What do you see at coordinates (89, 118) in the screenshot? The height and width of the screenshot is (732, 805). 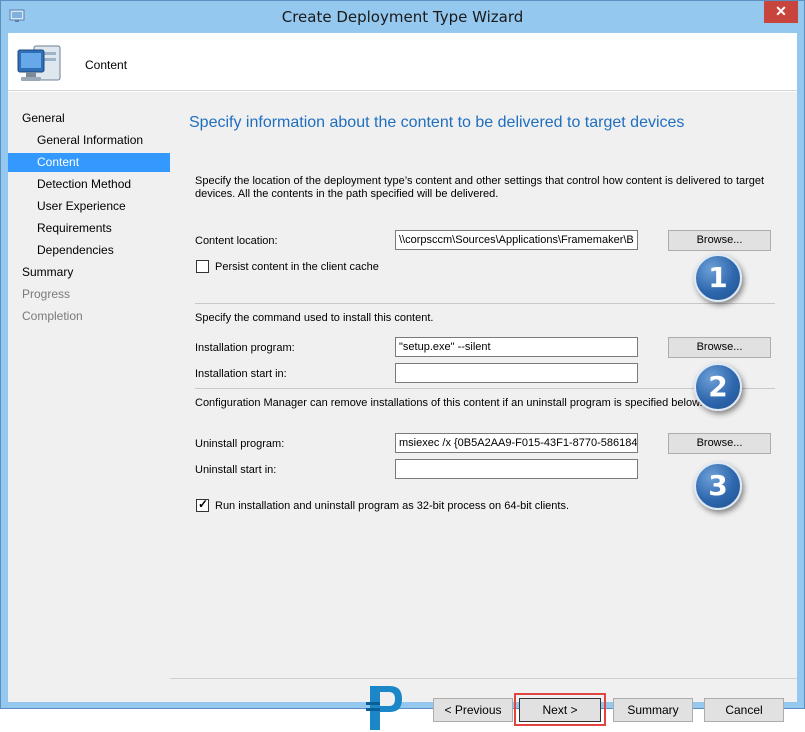 I see `sidebar-item-general: General` at bounding box center [89, 118].